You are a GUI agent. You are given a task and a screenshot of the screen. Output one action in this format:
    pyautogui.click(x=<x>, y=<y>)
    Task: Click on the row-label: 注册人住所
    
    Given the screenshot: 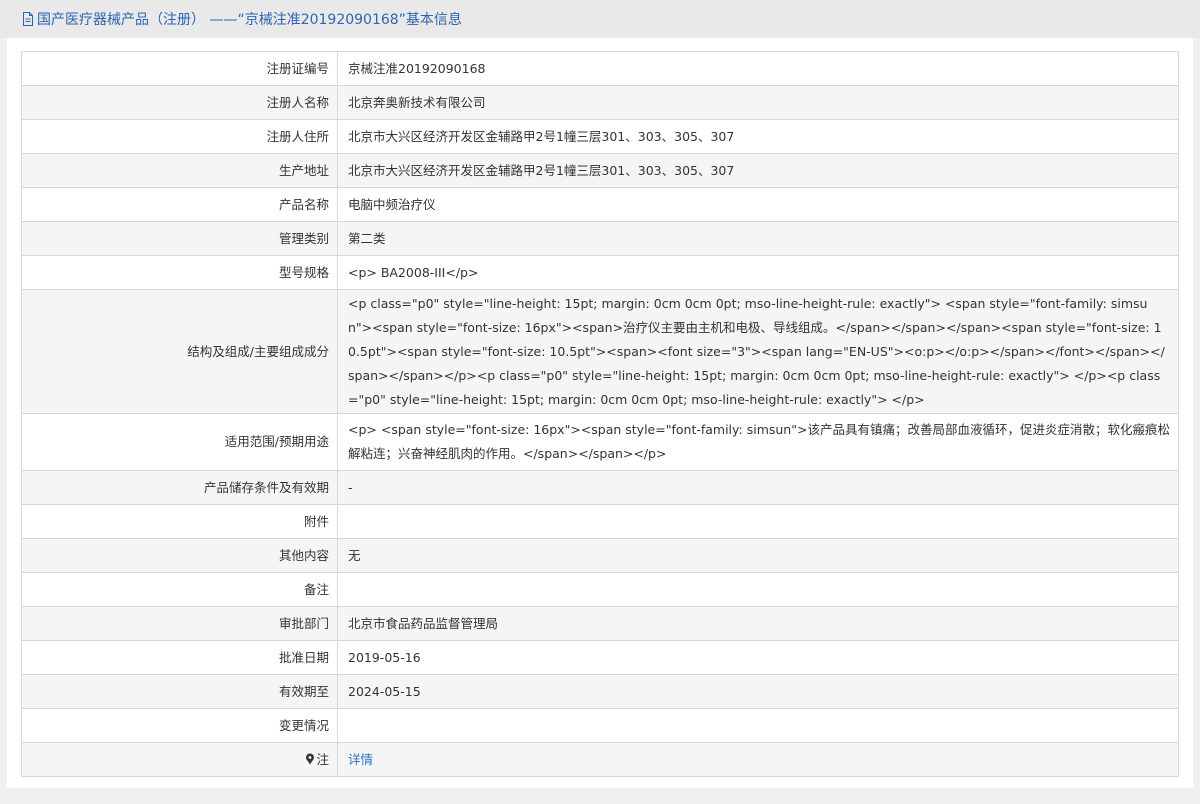 What is the action you would take?
    pyautogui.click(x=179, y=136)
    